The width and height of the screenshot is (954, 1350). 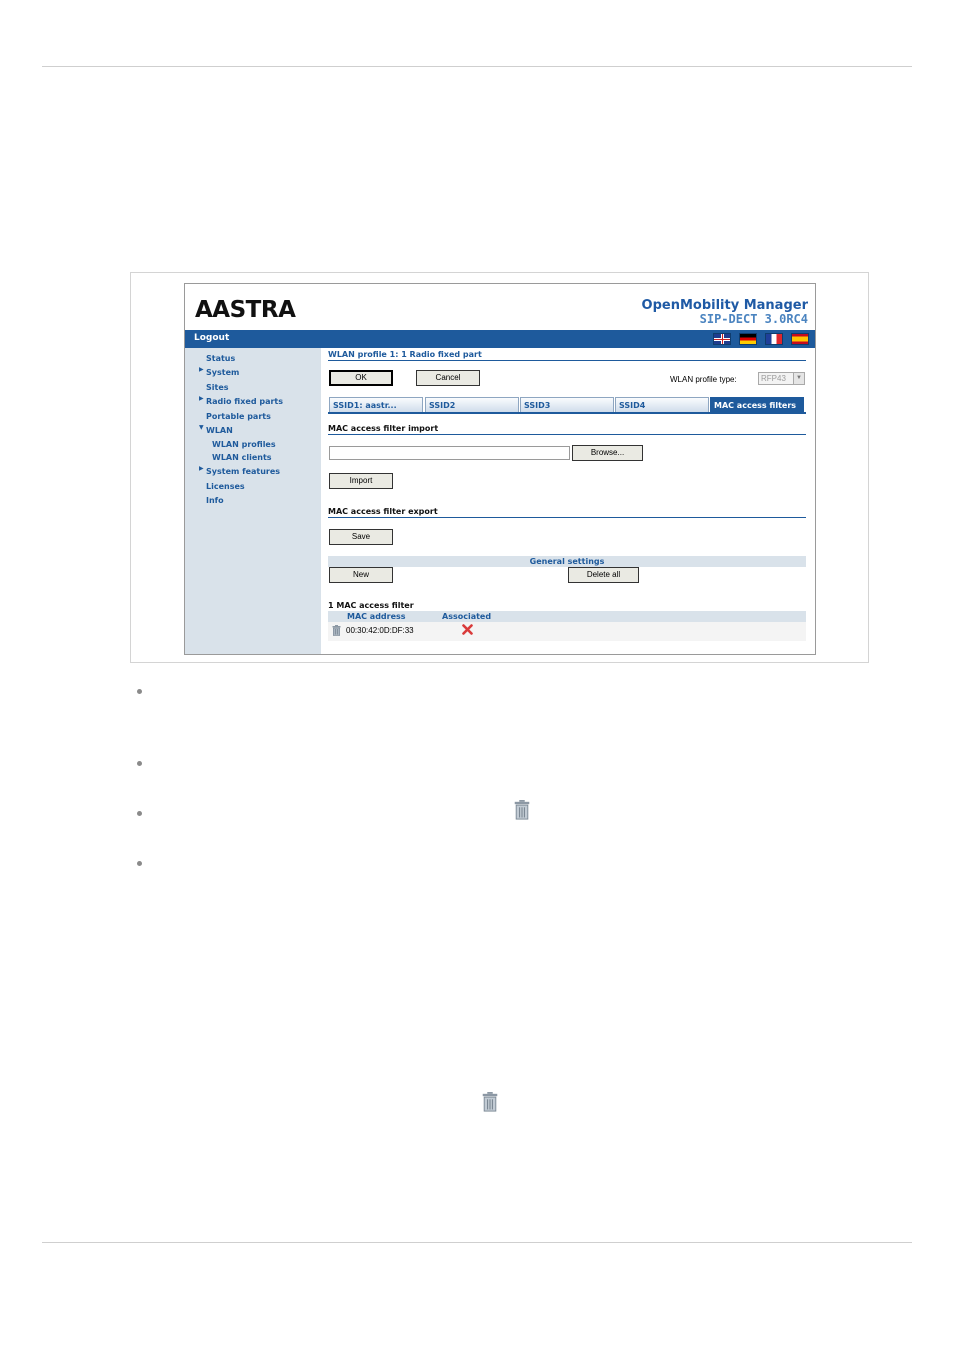 I want to click on sidebar-item-wlan-profiles: WLAN profiles, so click(x=244, y=444).